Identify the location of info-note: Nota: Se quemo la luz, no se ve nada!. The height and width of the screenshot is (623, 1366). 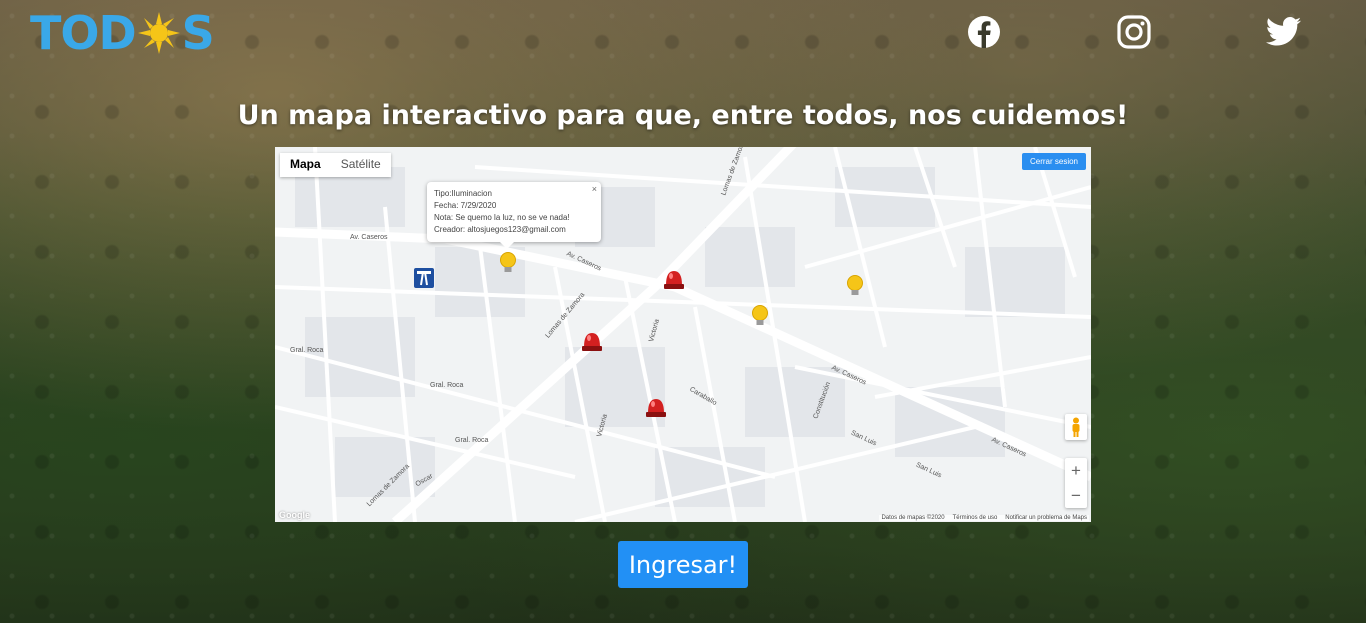
(502, 217).